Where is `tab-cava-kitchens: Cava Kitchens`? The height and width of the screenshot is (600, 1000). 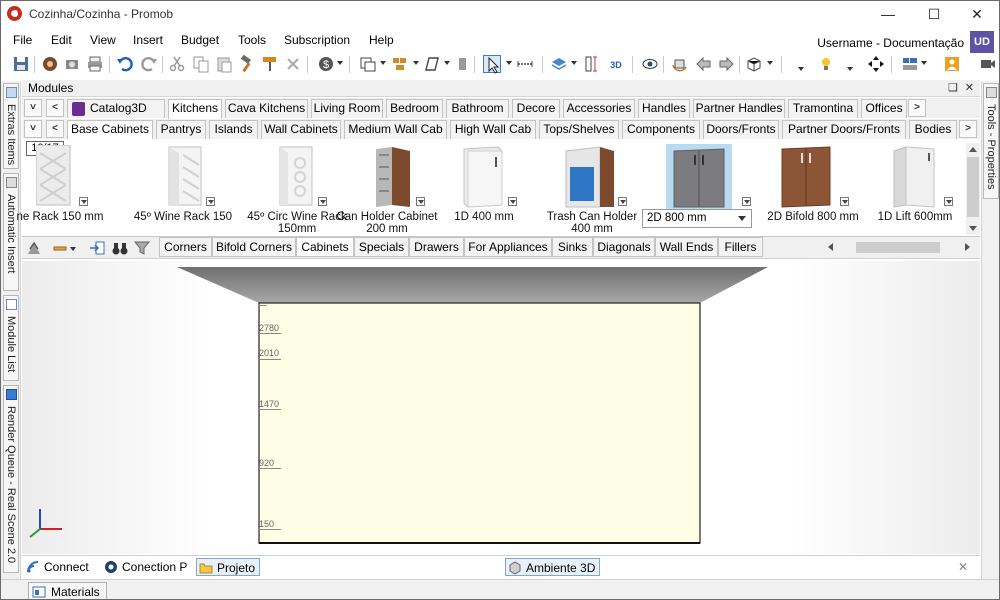 tab-cava-kitchens: Cava Kitchens is located at coordinates (266, 108).